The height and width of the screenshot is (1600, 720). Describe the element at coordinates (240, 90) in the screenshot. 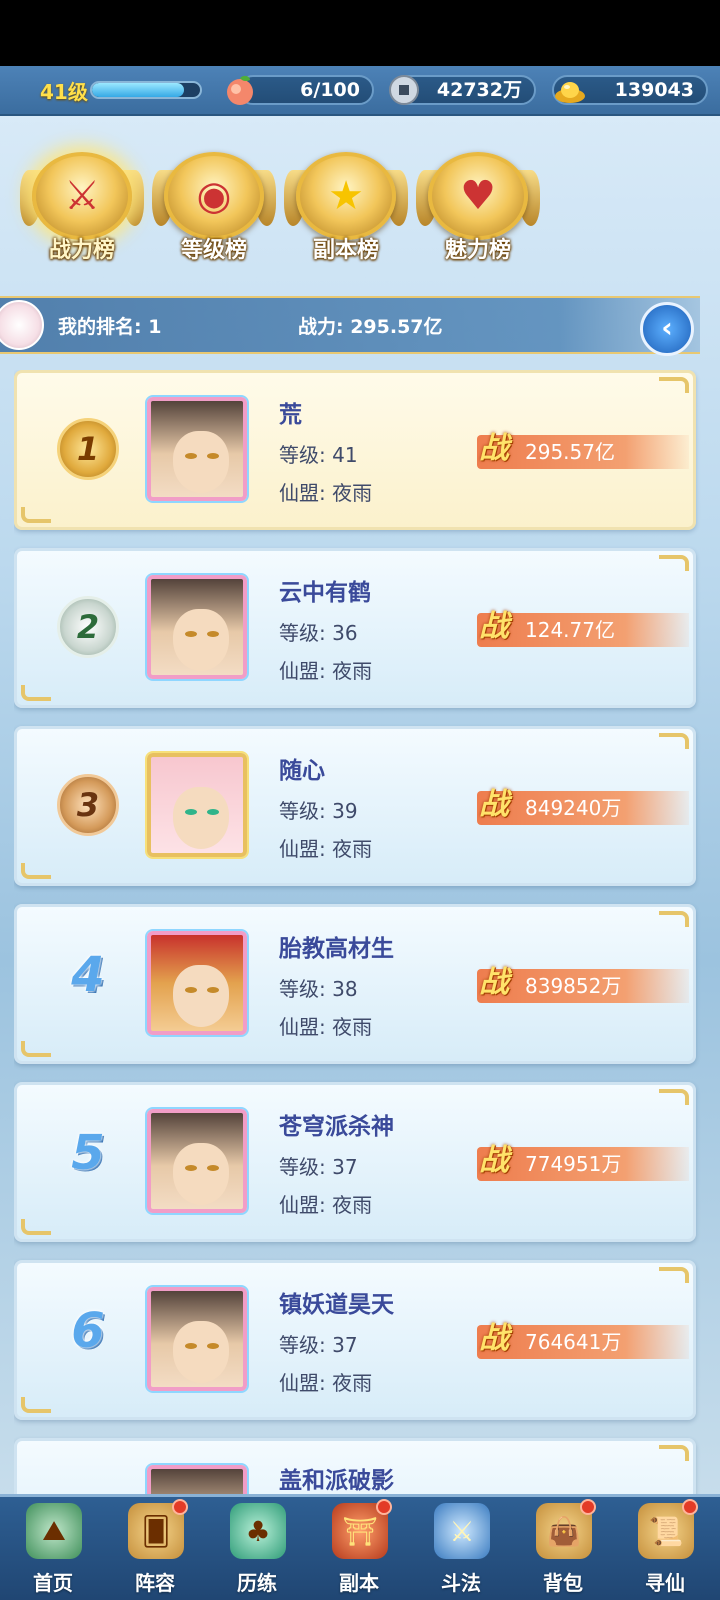

I see `peach-icon` at that location.